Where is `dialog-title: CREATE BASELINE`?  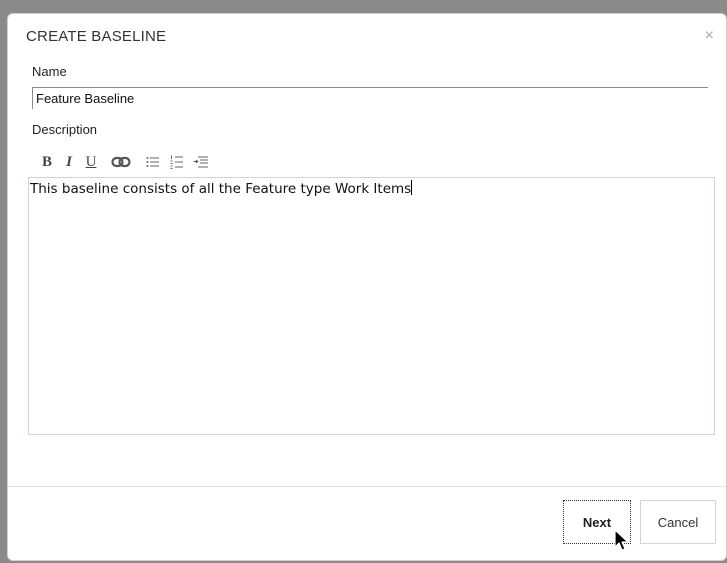
dialog-title: CREATE BASELINE is located at coordinates (96, 36).